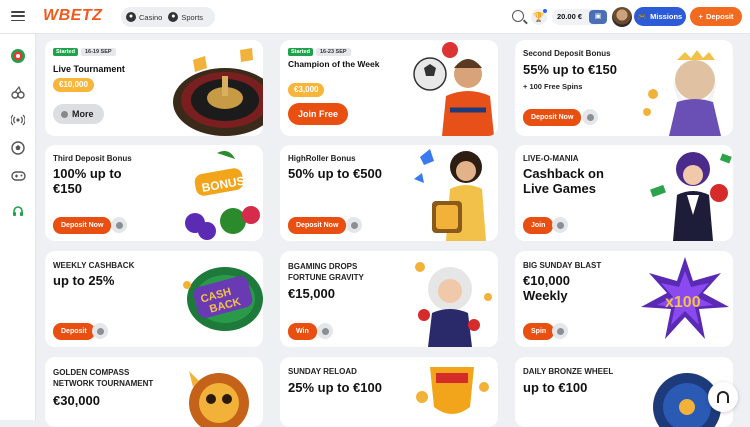  I want to click on svg-text: x100, so click(683, 302).